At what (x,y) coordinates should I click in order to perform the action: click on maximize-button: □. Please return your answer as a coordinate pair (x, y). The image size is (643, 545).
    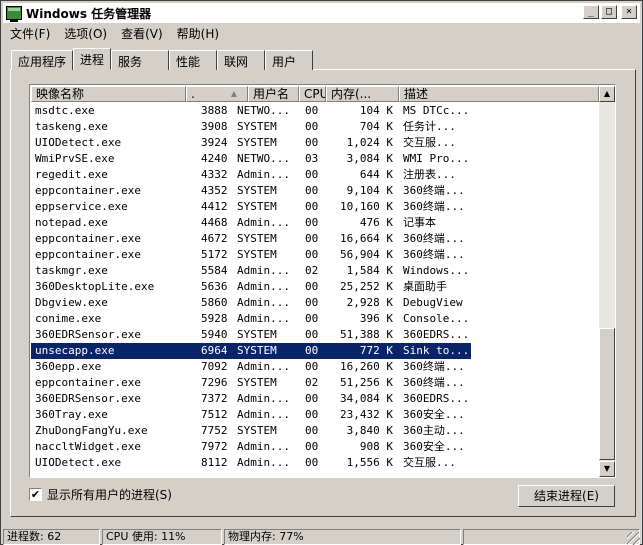
    Looking at the image, I should click on (609, 12).